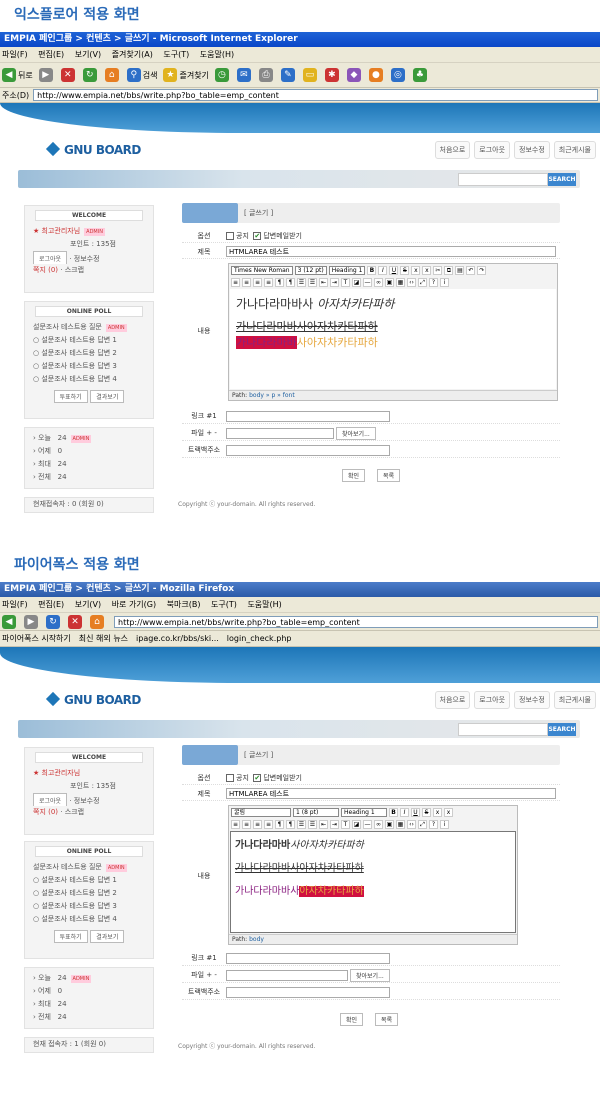 This screenshot has height=1103, width=600. I want to click on redo-icon: ↷, so click(482, 270).